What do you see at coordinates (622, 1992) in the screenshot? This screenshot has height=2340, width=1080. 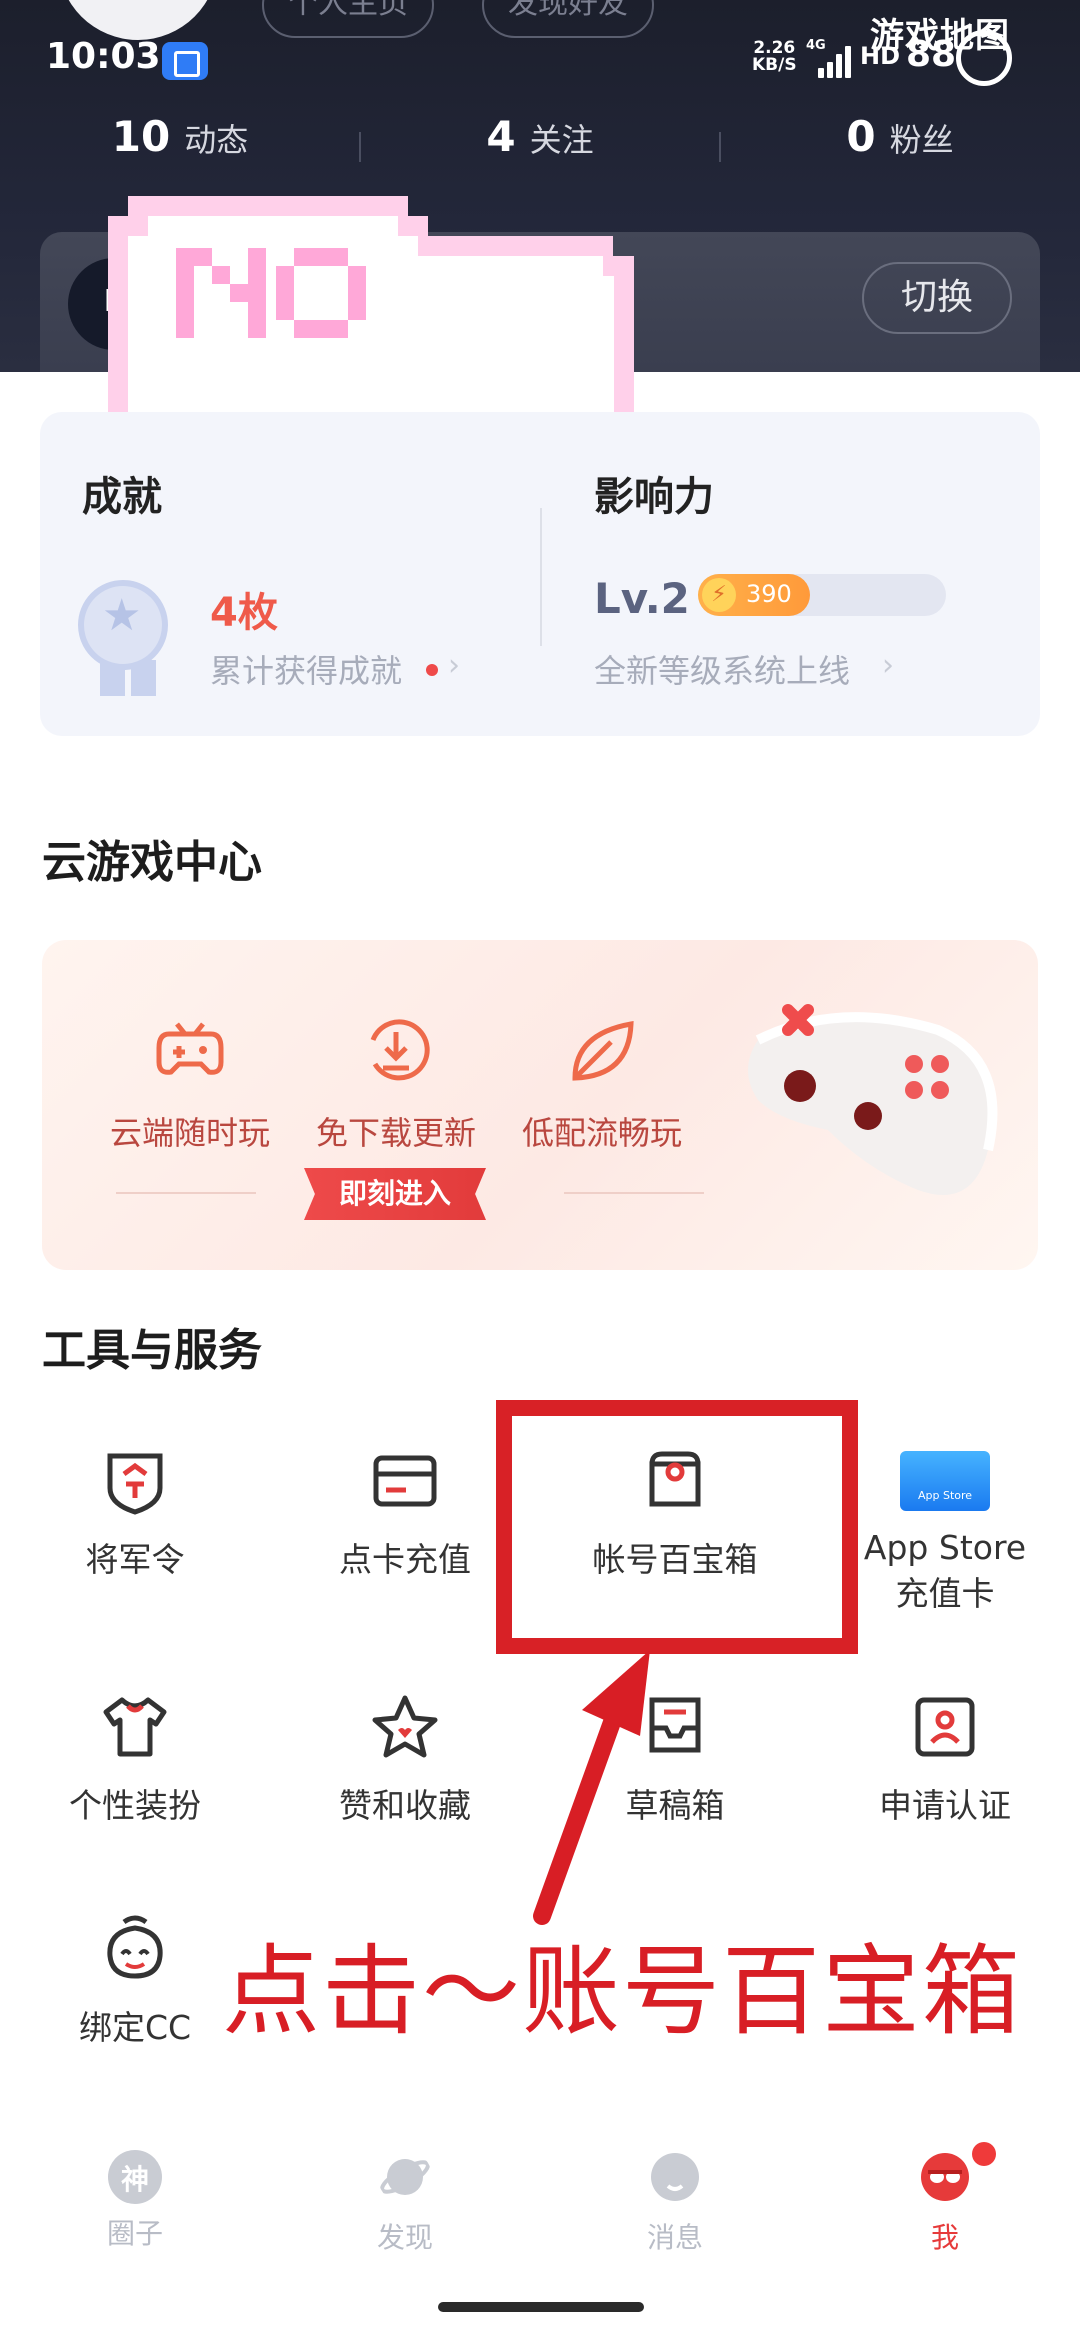 I see `annotation-text: 点击～账号百宝箱` at bounding box center [622, 1992].